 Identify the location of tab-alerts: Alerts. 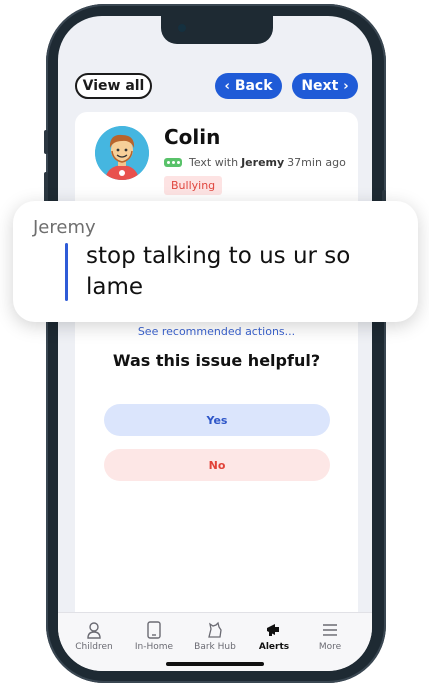
(274, 636).